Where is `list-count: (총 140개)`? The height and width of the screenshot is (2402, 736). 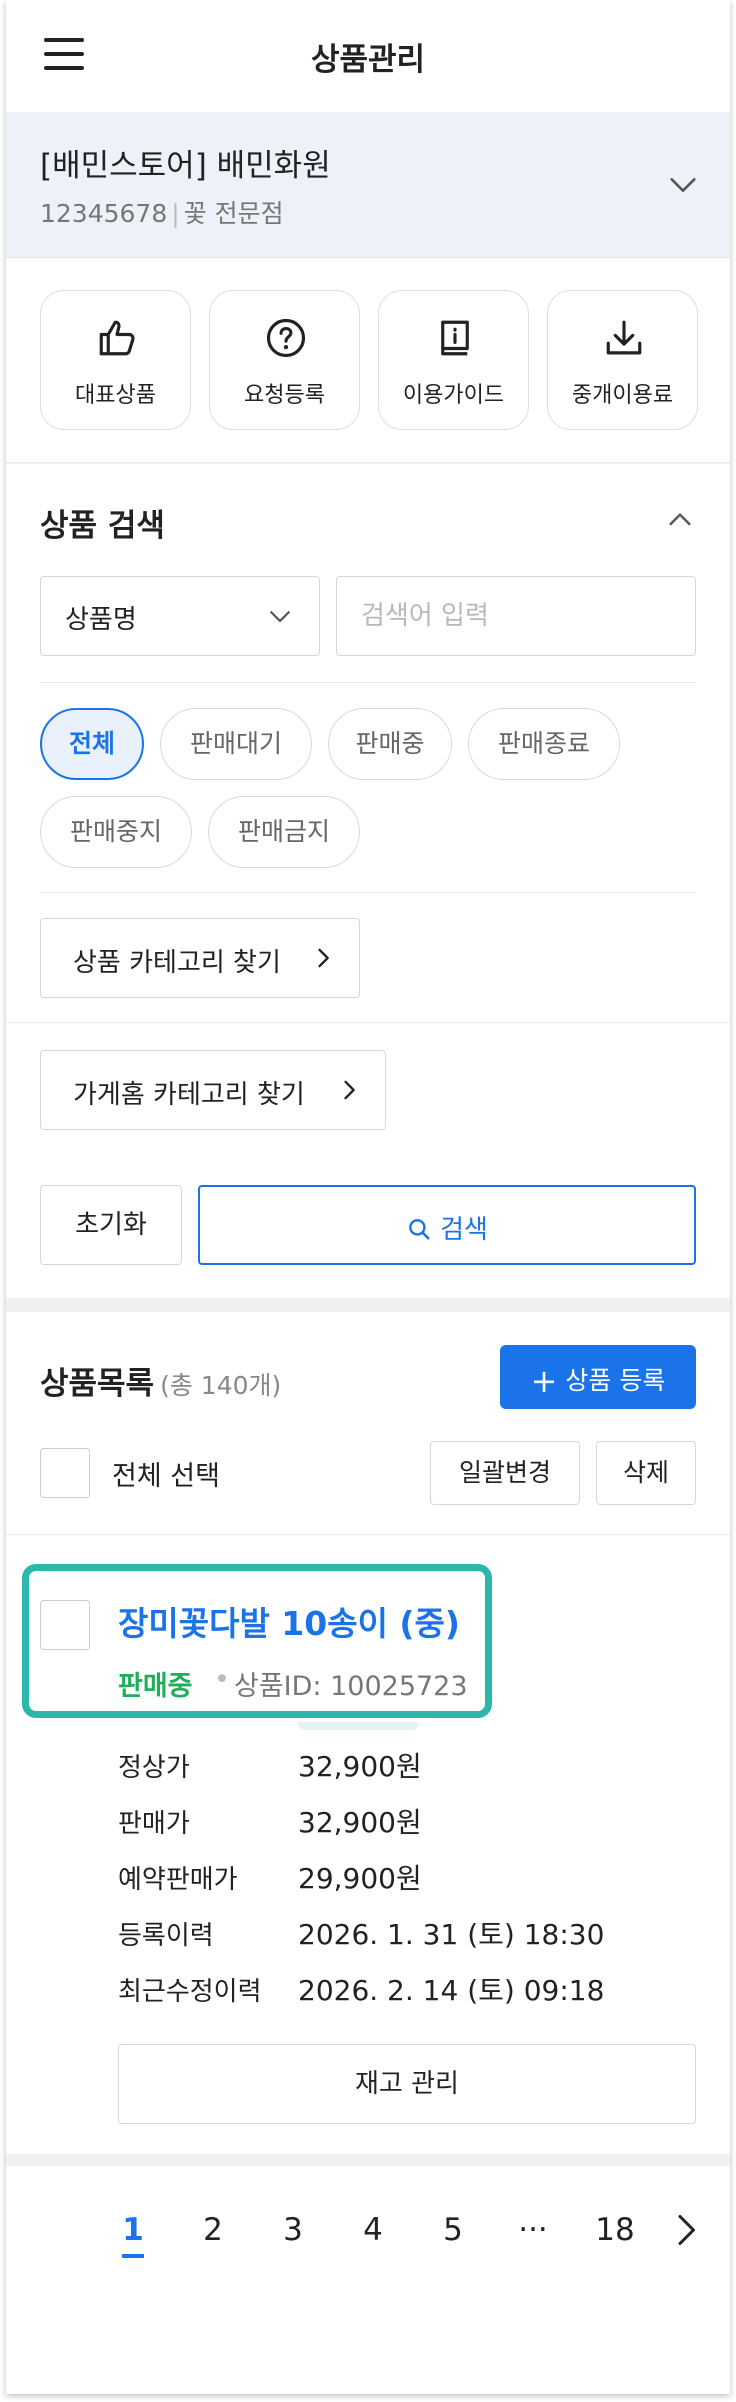 list-count: (총 140개) is located at coordinates (221, 1385).